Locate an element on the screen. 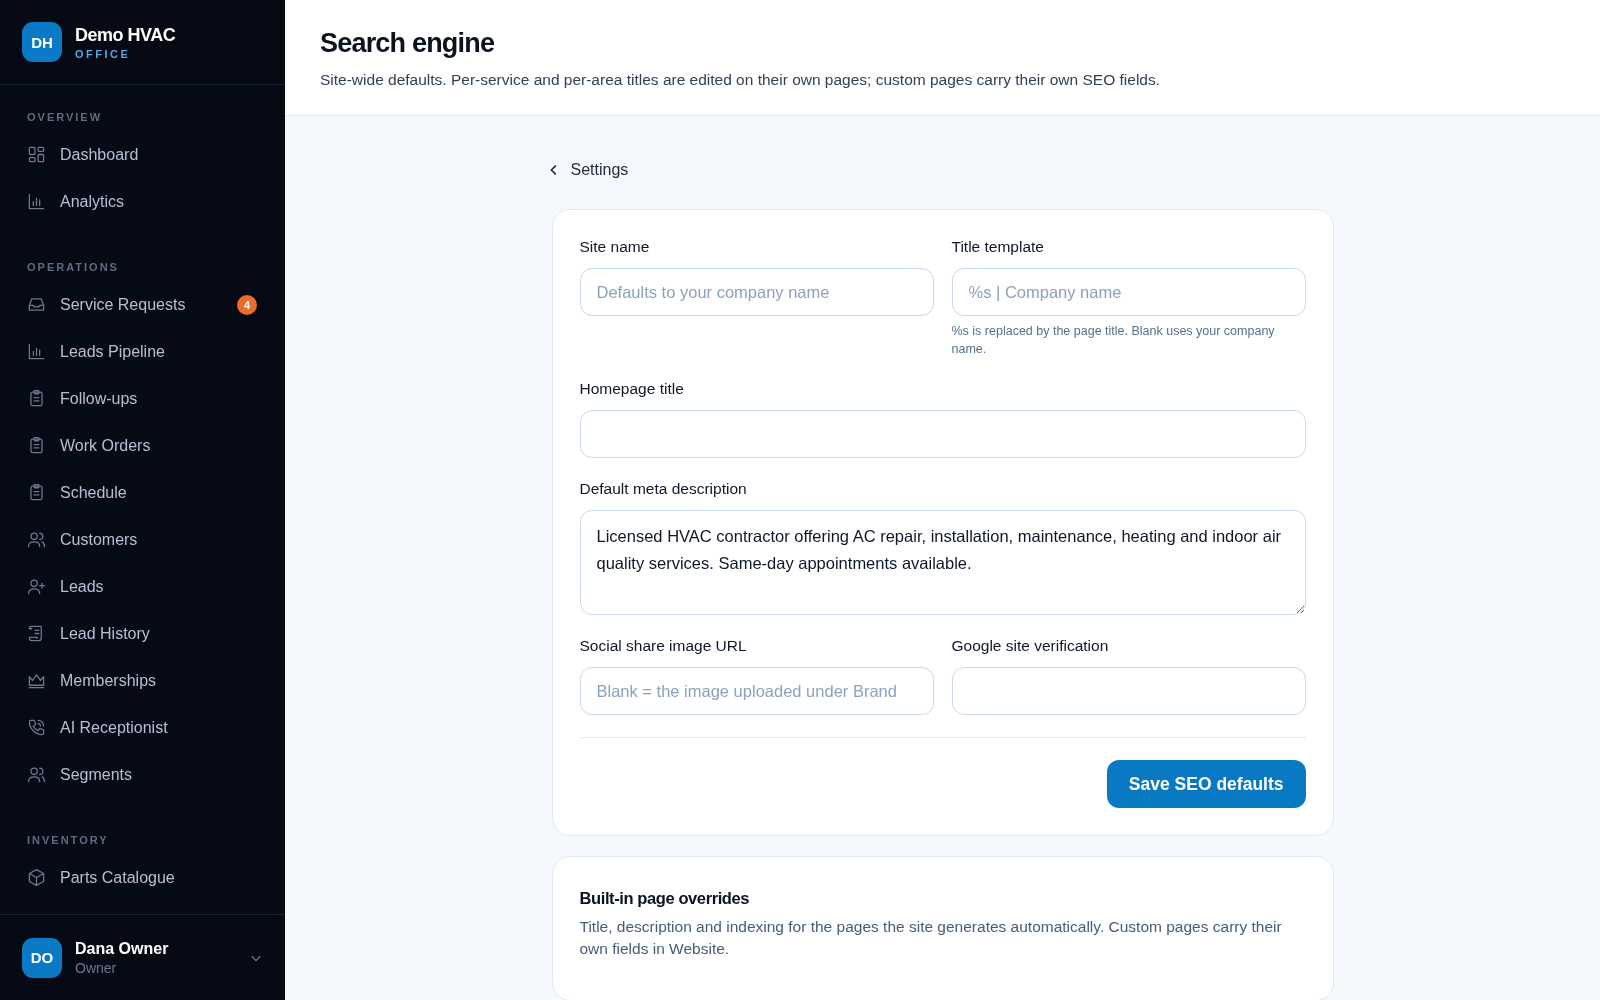 The width and height of the screenshot is (1600, 1000). section-title: Built-in page overrides is located at coordinates (665, 898).